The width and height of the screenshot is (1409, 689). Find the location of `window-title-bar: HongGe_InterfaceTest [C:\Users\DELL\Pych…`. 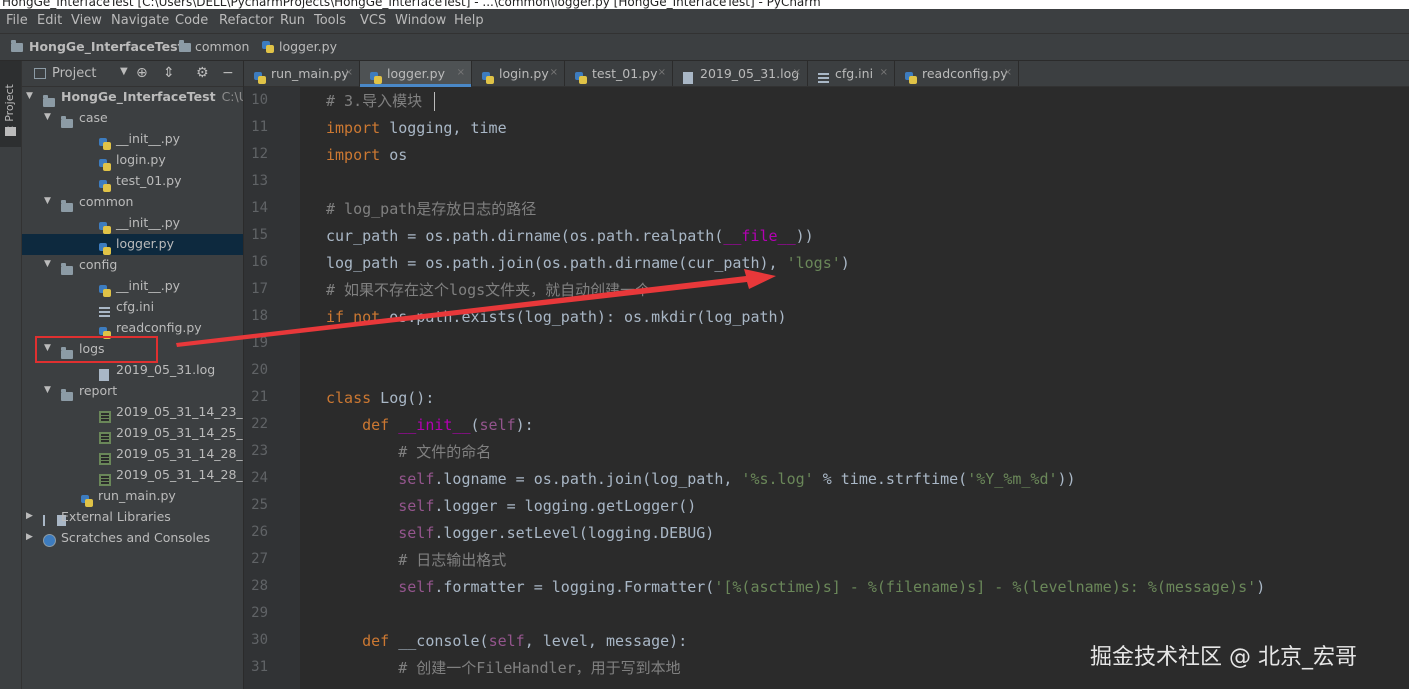

window-title-bar: HongGe_InterfaceTest [C:\Users\DELL\Pych… is located at coordinates (704, 4).